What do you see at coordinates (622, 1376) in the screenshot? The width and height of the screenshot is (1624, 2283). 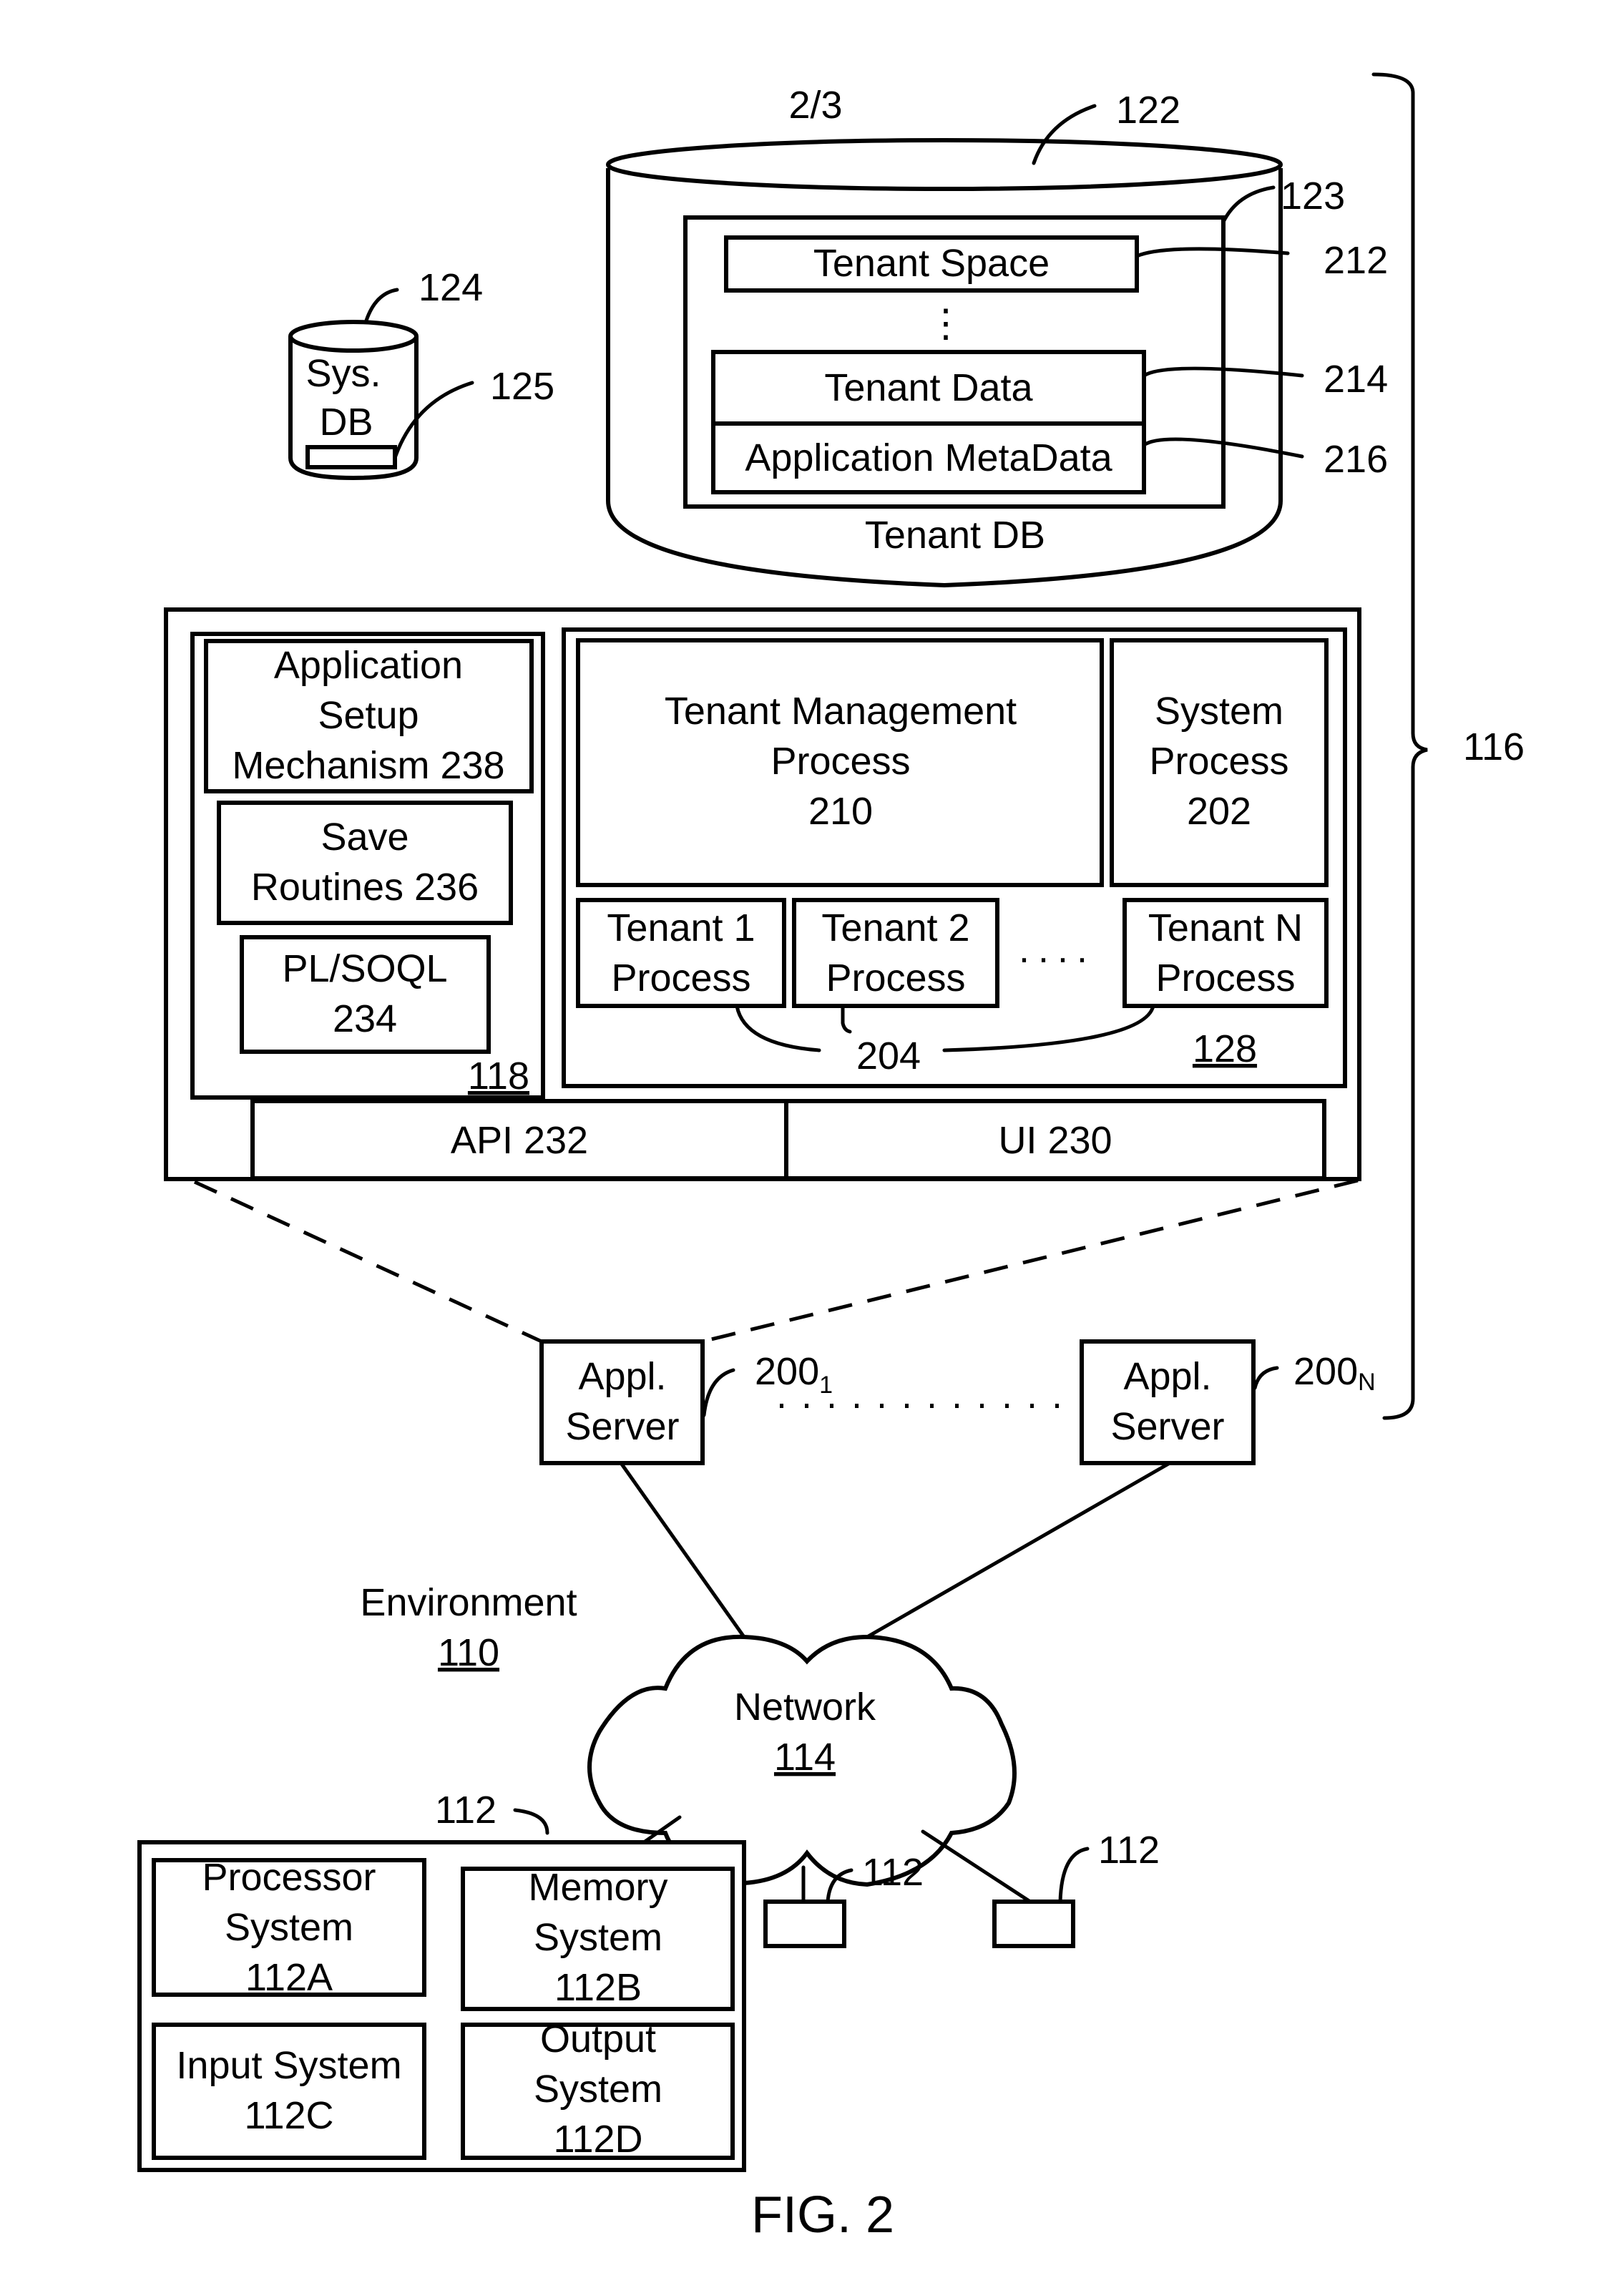 I see `app-server-1-line1: Appl.` at bounding box center [622, 1376].